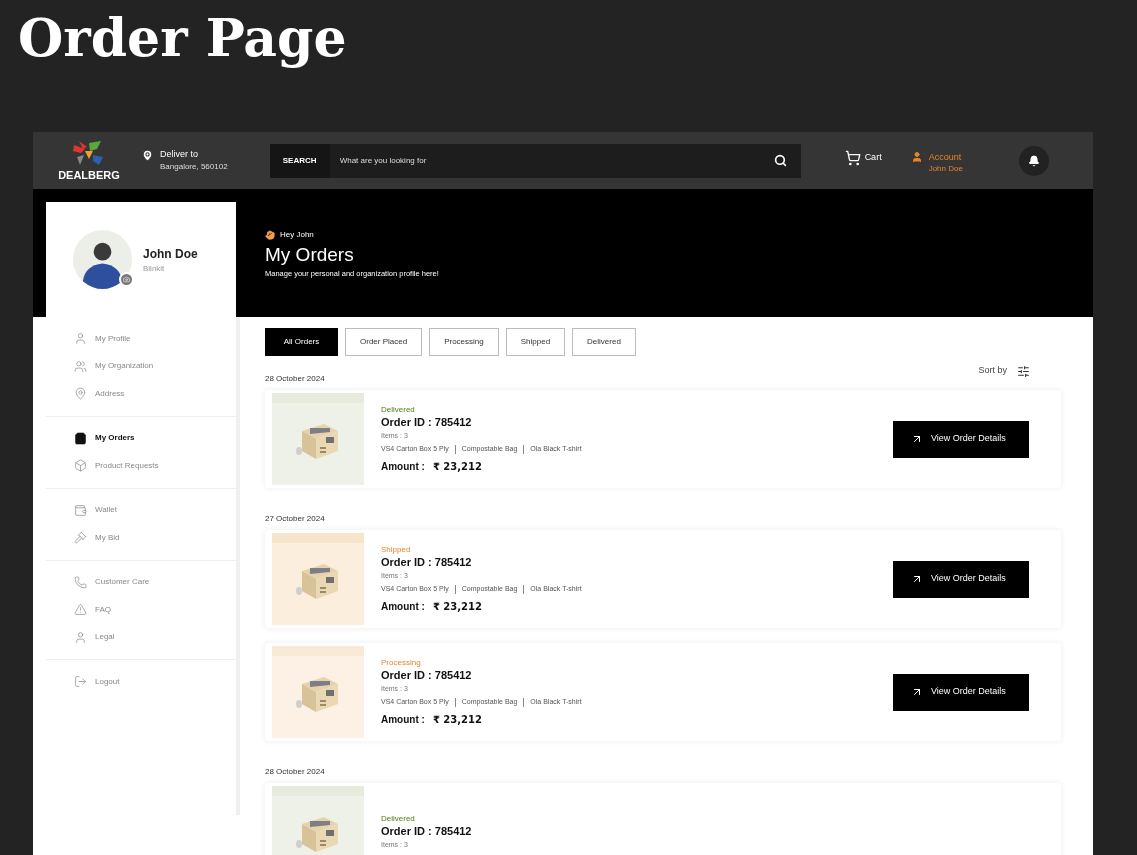 This screenshot has height=855, width=1137. What do you see at coordinates (916, 157) in the screenshot?
I see `account-icon` at bounding box center [916, 157].